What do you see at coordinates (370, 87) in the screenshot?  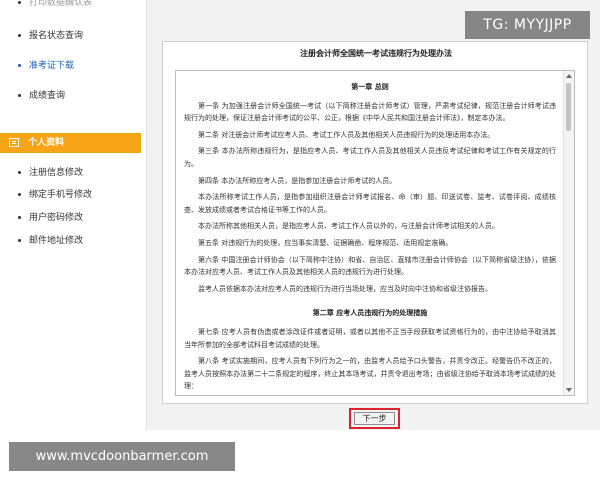 I see `chapter-heading: 第一章 总则` at bounding box center [370, 87].